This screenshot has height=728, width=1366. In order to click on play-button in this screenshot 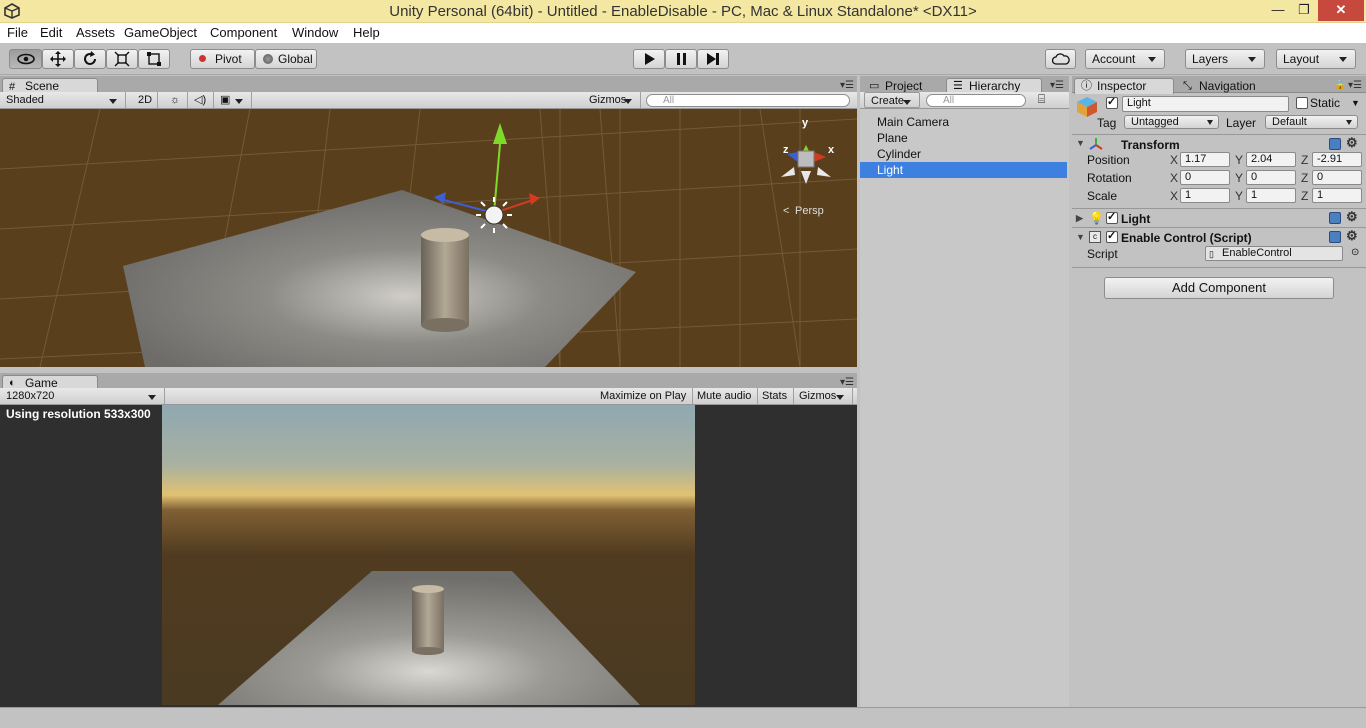, I will do `click(649, 59)`.